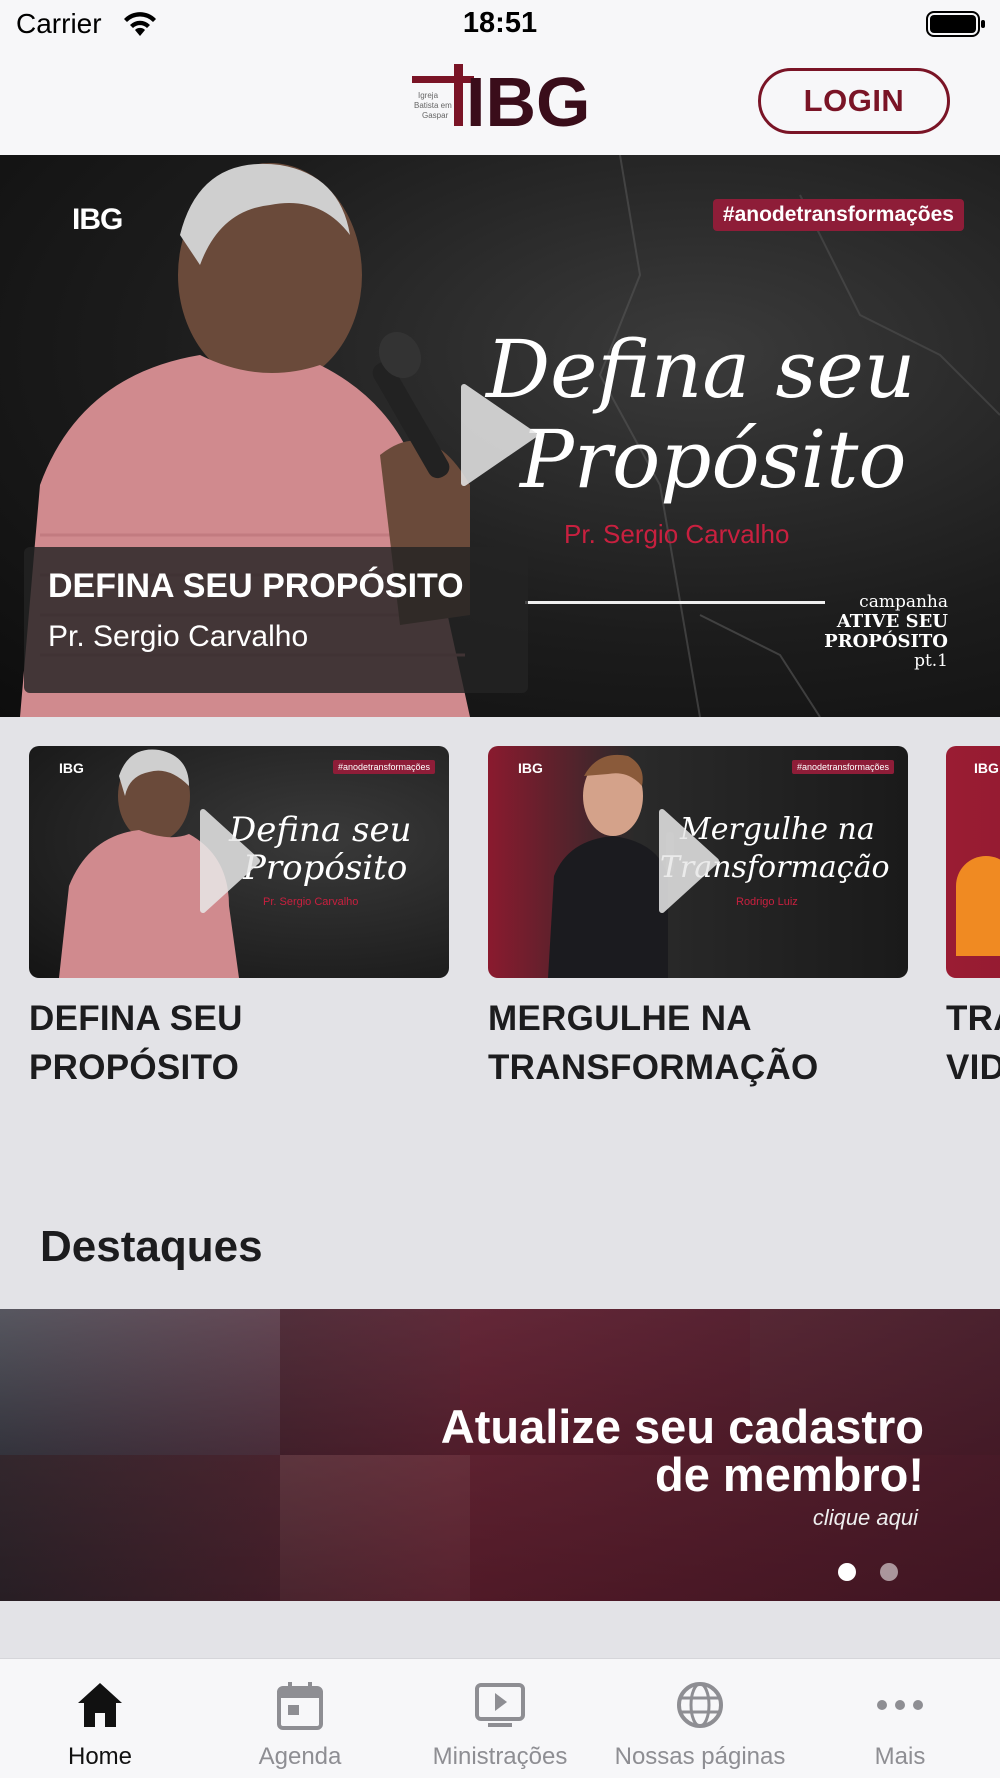 This screenshot has width=1000, height=1778. Describe the element at coordinates (698, 1043) in the screenshot. I see `sermon-card-title: MERGULHE NA TRANSFORMAÇÃO` at that location.